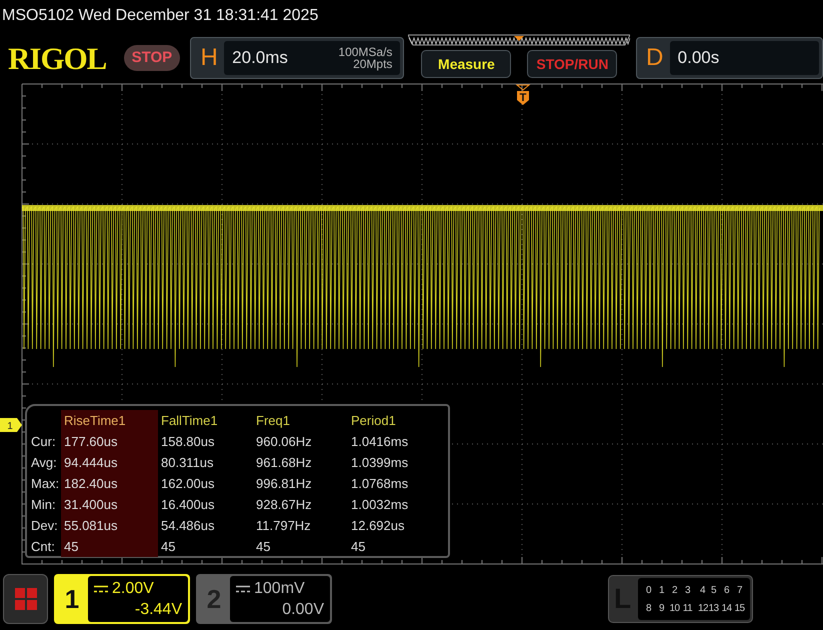 This screenshot has height=630, width=823. I want to click on memory-depth: 20Mpts, so click(372, 64).